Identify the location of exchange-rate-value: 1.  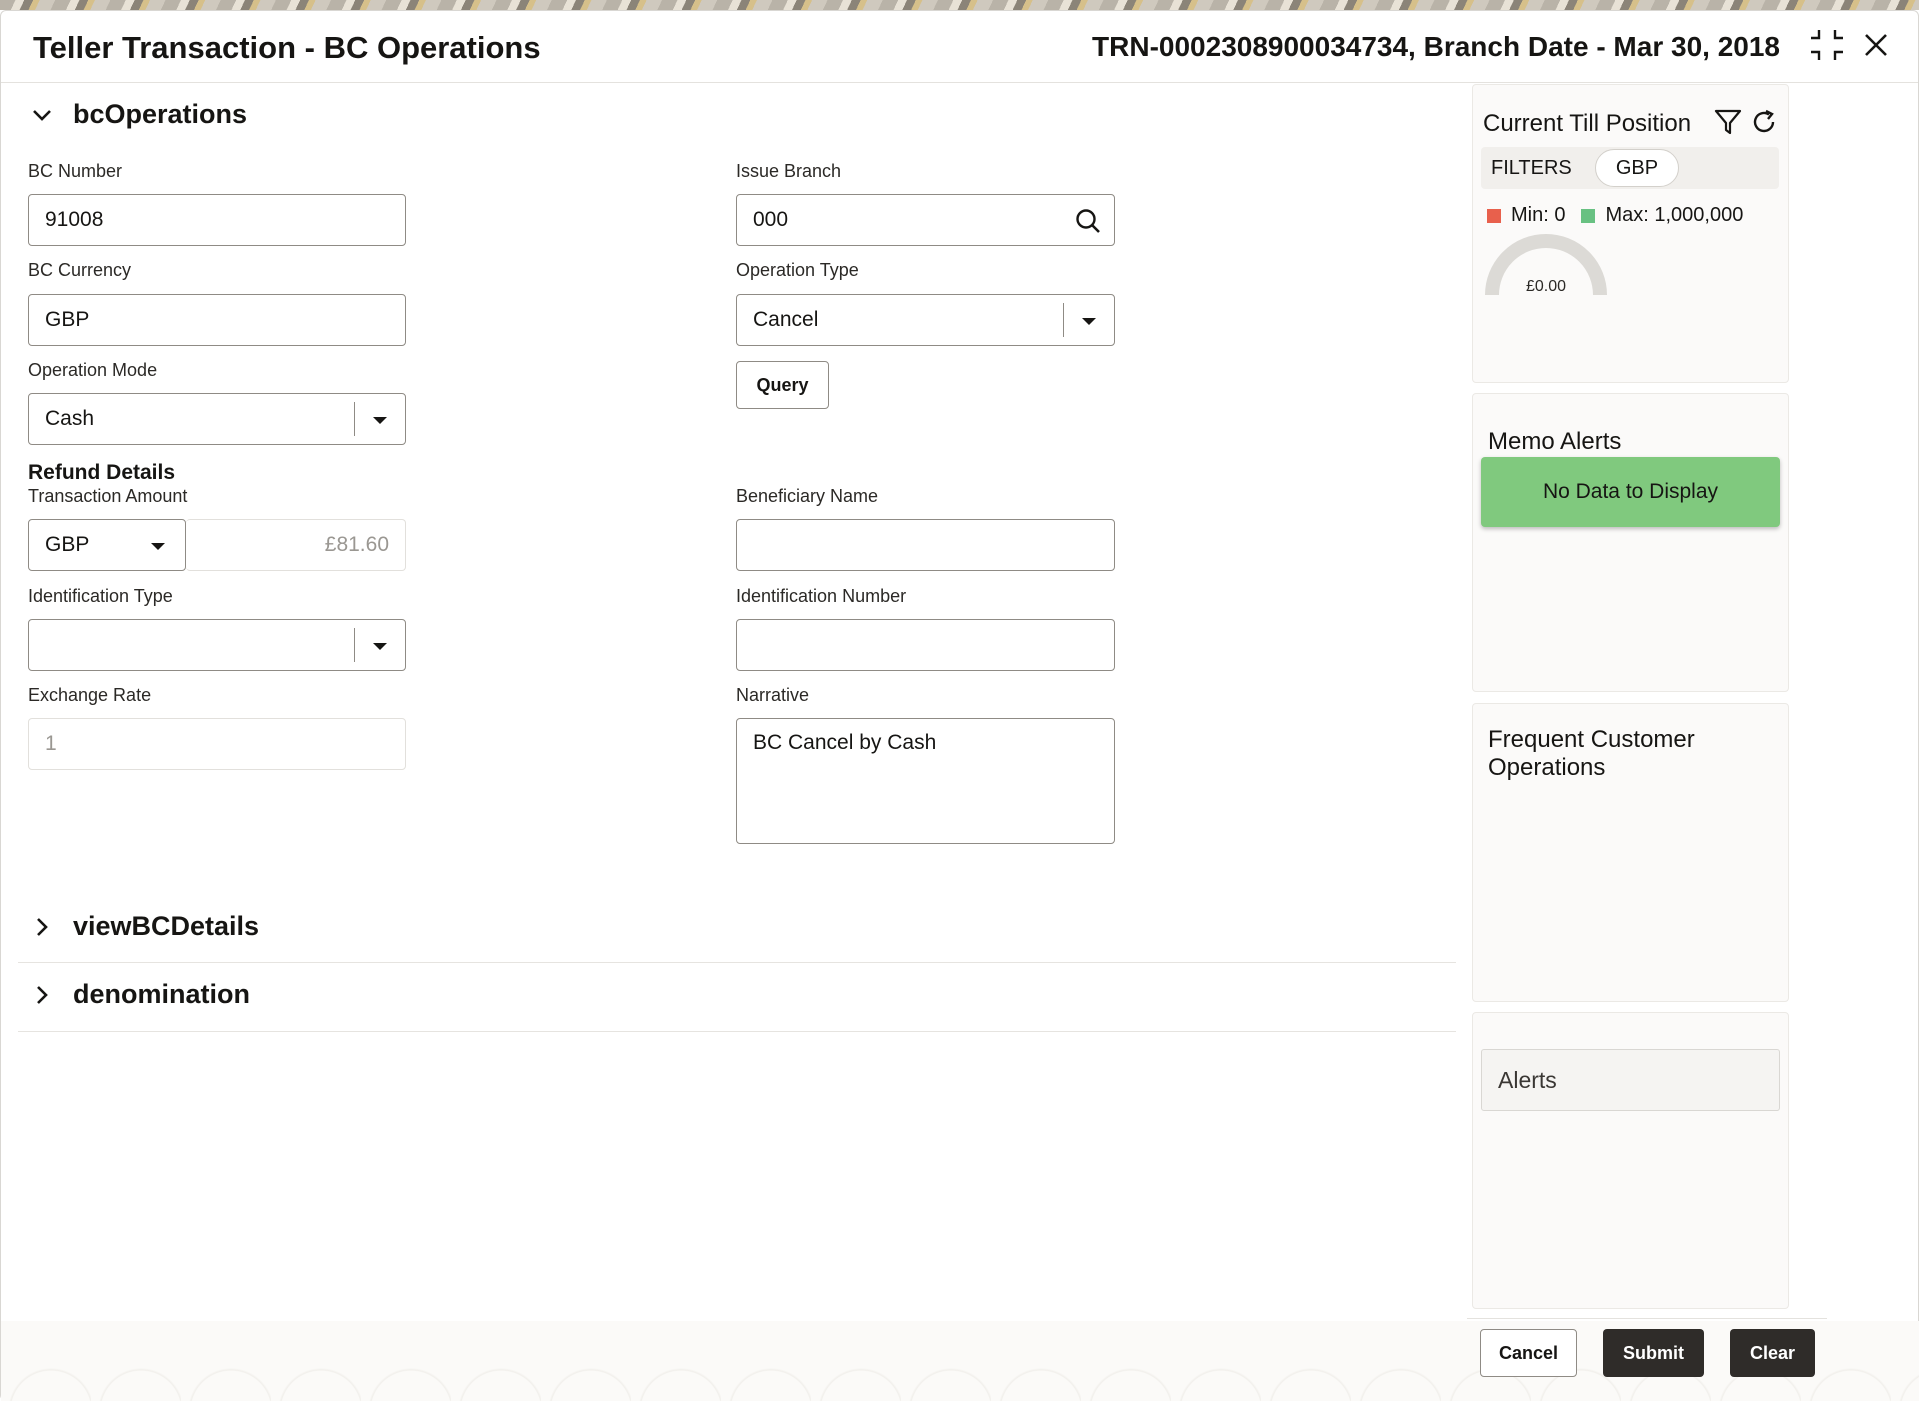
(51, 743).